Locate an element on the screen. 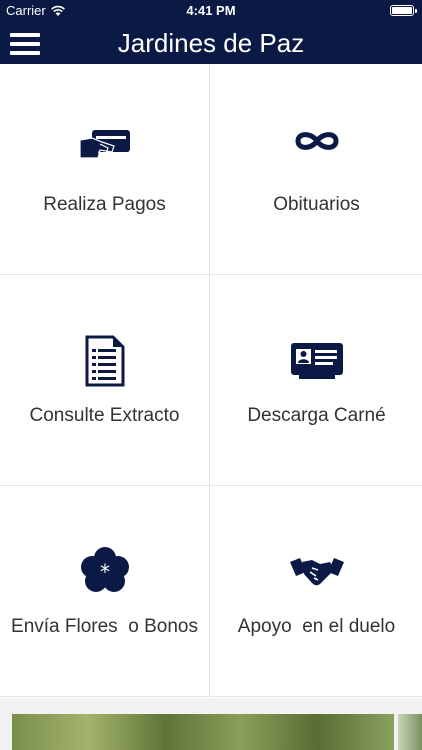  tile-consulte-extracto: Consulte Extracto is located at coordinates (105, 380).